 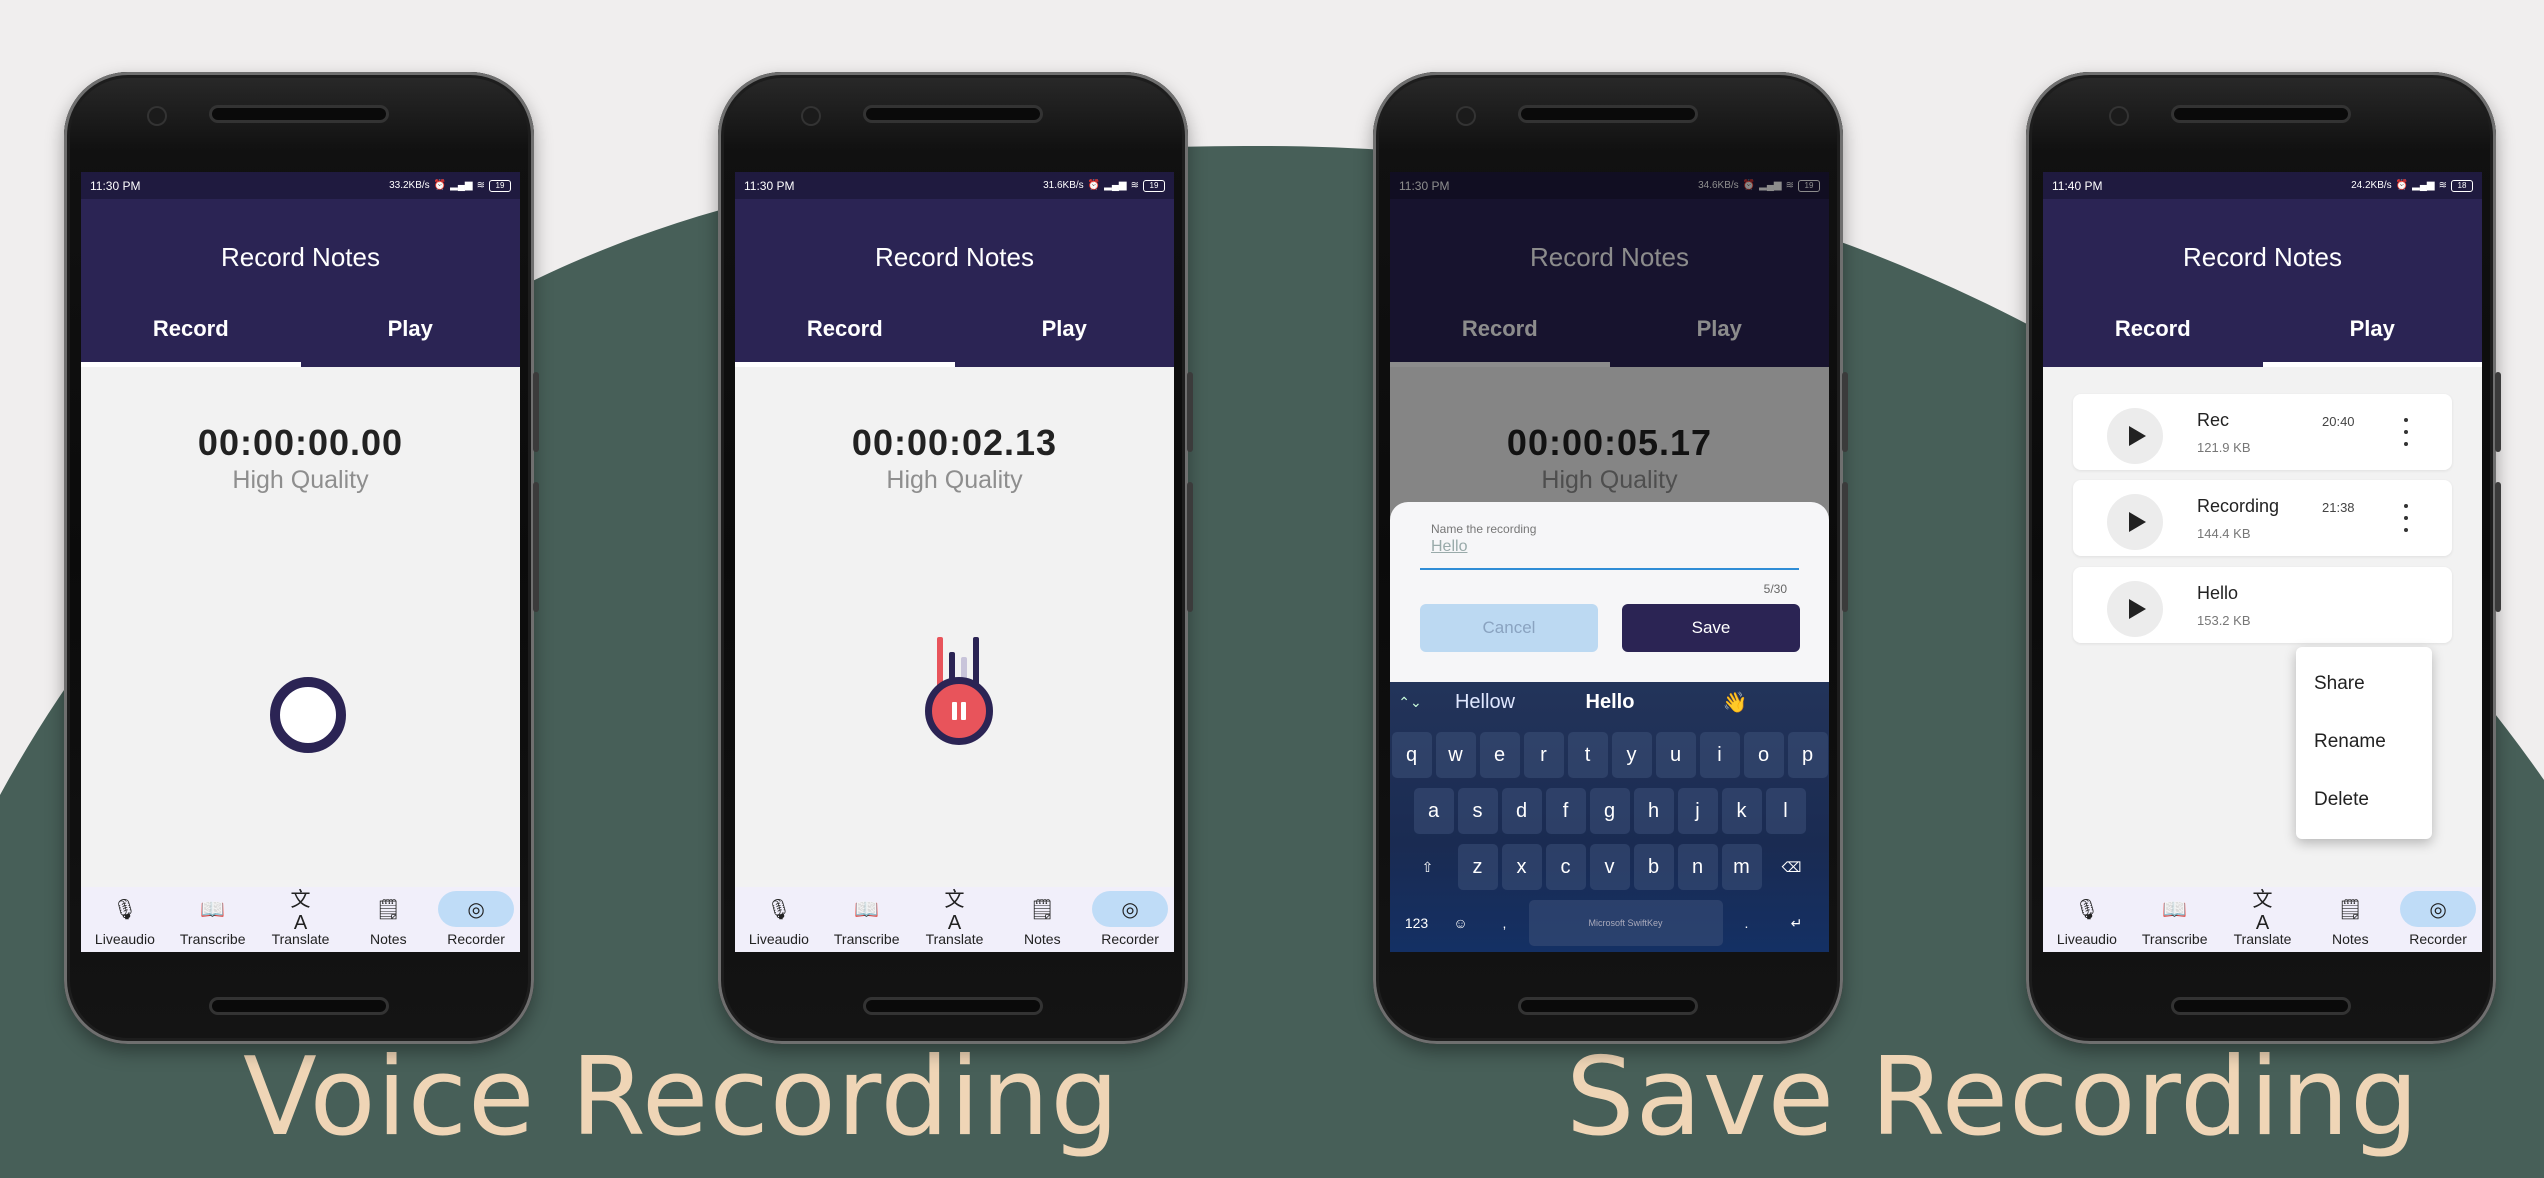 What do you see at coordinates (1697, 811) in the screenshot?
I see `key-j: j` at bounding box center [1697, 811].